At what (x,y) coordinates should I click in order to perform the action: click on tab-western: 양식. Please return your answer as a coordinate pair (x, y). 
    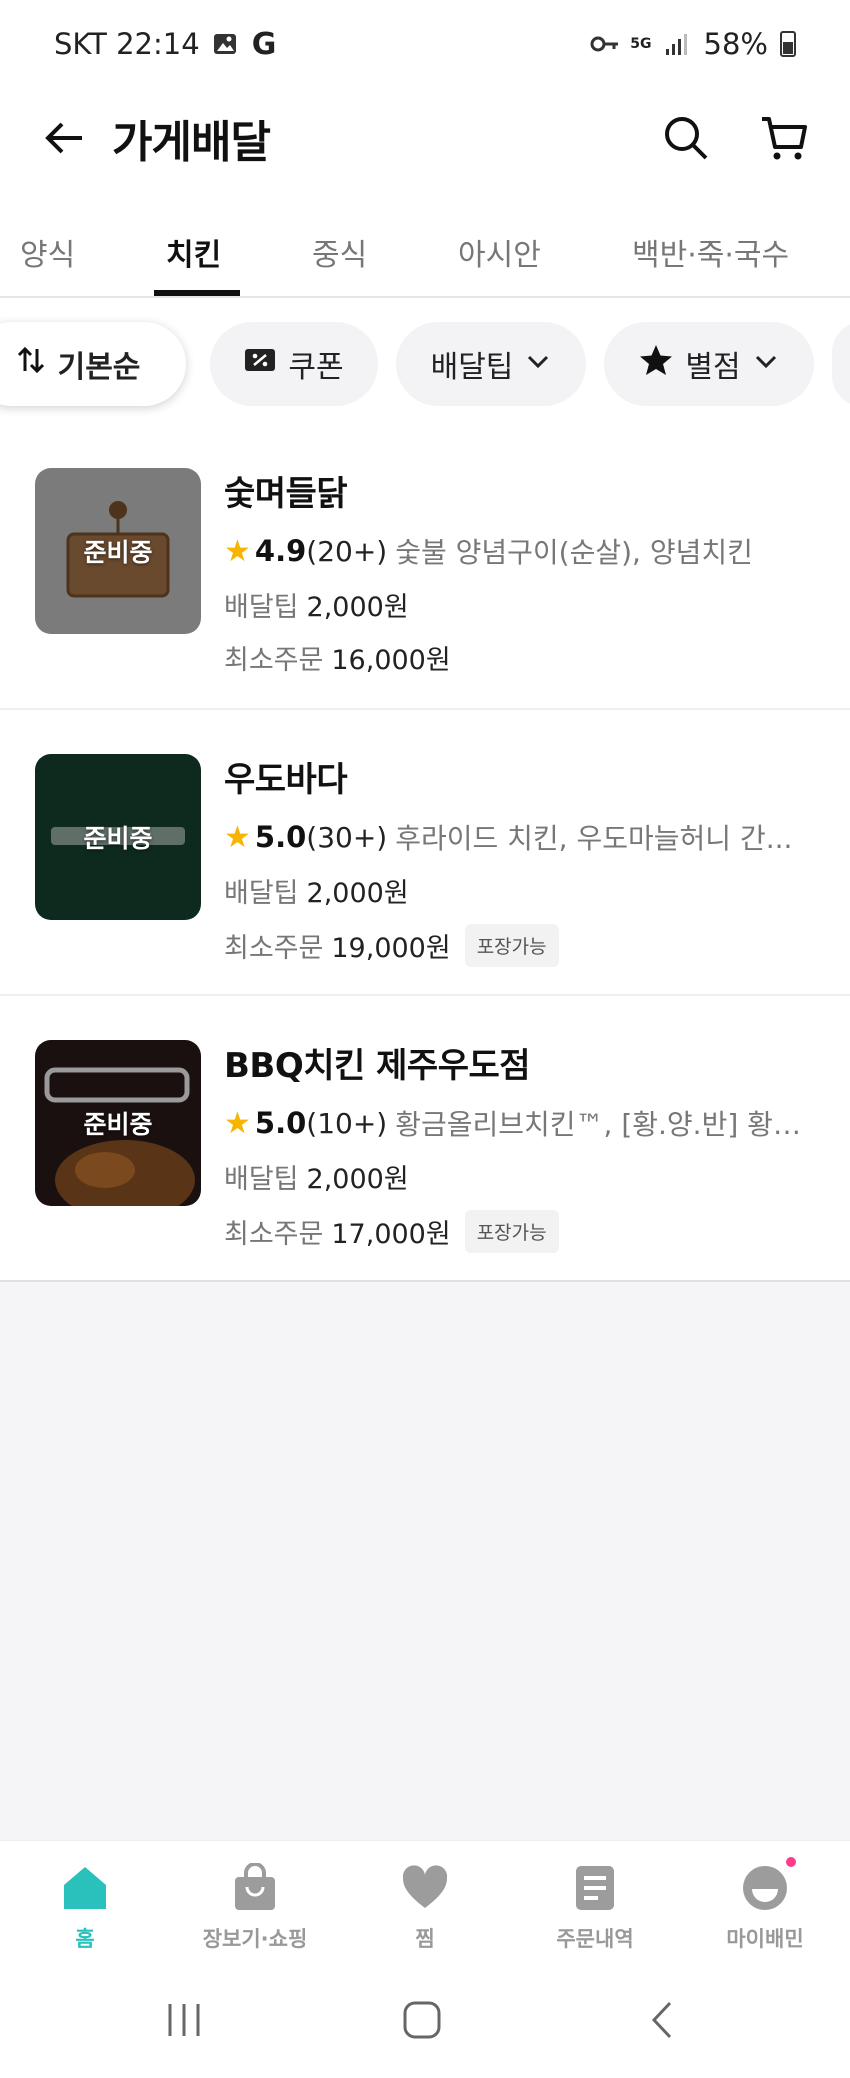
    Looking at the image, I should click on (47, 252).